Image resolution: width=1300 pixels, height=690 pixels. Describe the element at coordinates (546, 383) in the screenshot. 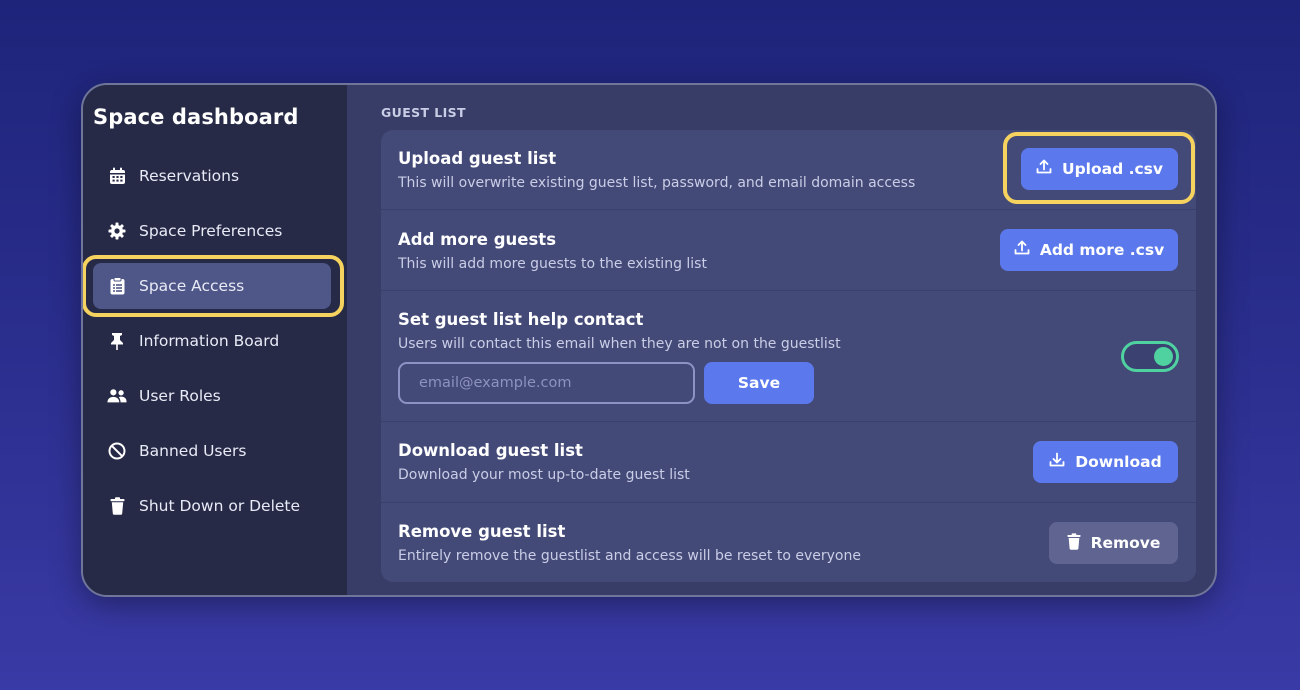

I see `help-contact-email-input` at that location.